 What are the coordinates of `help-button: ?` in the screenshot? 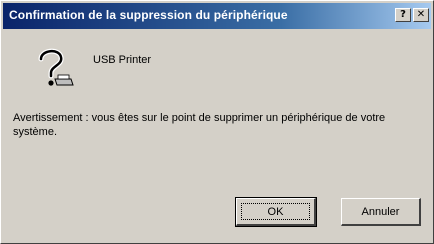 It's located at (403, 15).